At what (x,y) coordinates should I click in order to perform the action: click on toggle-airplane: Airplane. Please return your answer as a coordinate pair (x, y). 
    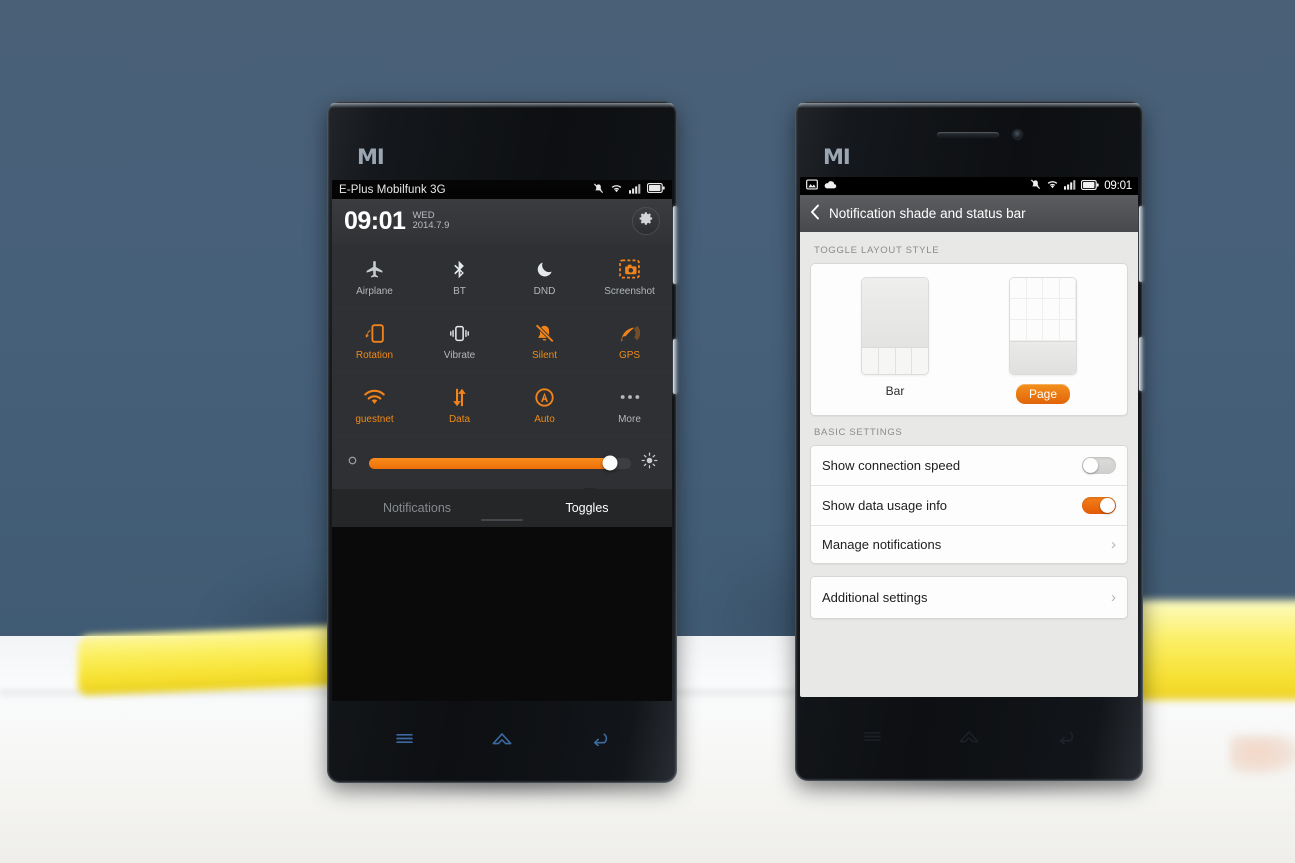
    Looking at the image, I should click on (374, 276).